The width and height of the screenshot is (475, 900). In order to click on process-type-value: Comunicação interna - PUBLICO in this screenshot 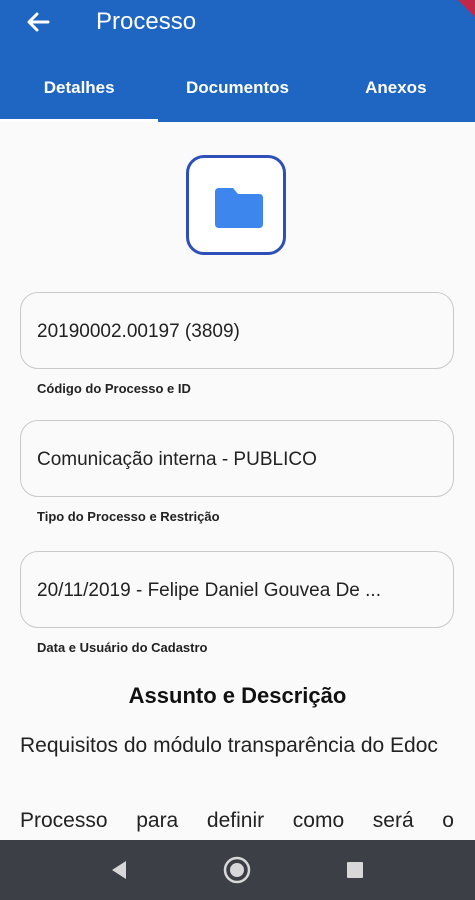, I will do `click(177, 459)`.